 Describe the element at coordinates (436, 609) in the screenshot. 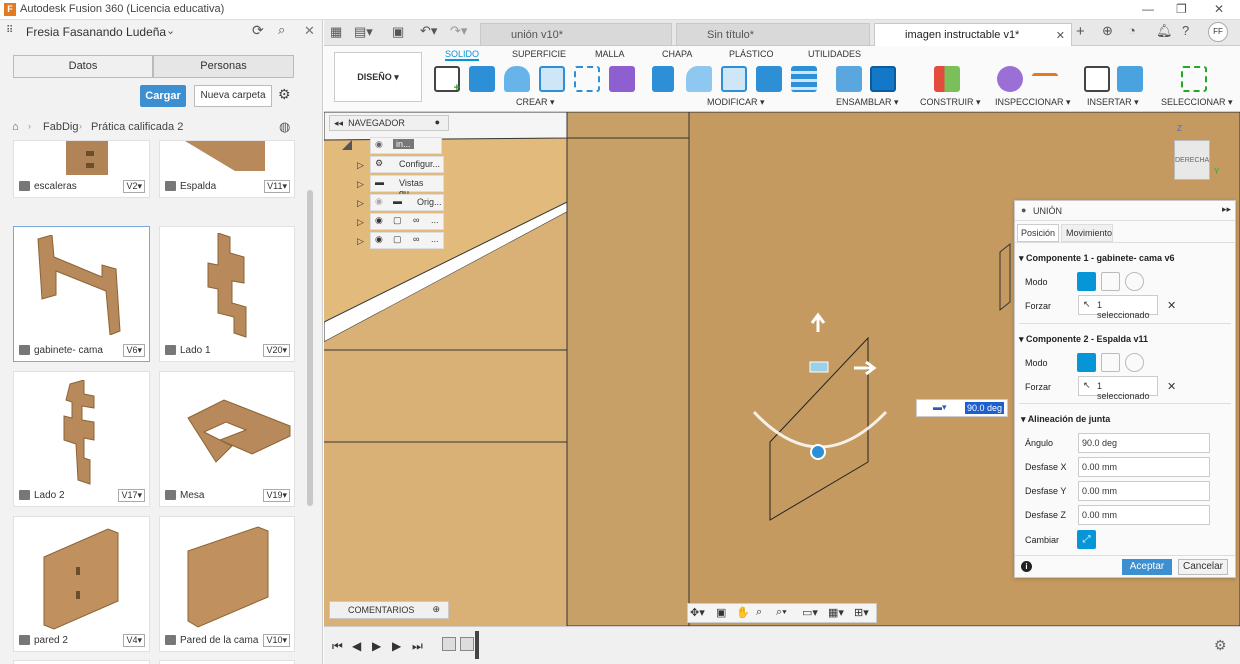

I see `add-comment-icon: ⊕` at that location.